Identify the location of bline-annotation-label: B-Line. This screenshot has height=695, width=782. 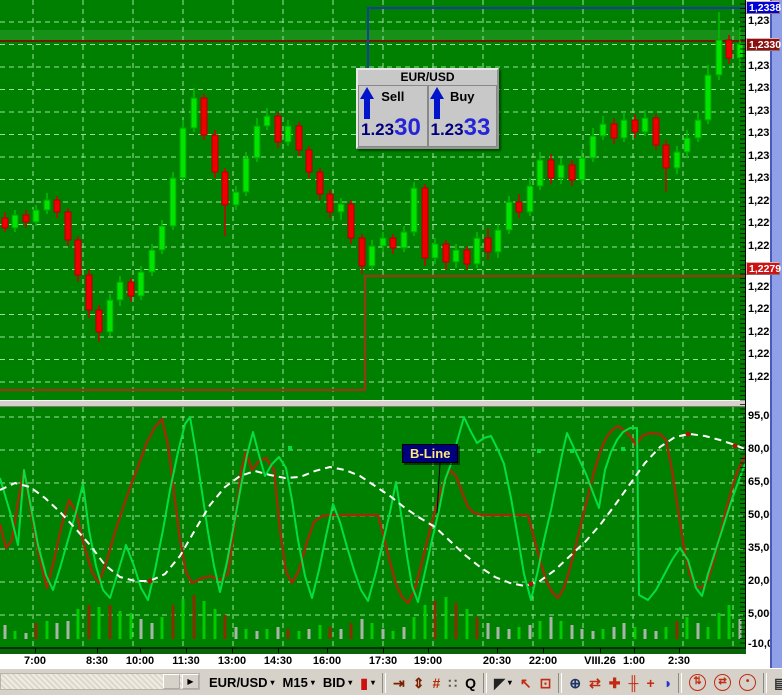
(430, 453).